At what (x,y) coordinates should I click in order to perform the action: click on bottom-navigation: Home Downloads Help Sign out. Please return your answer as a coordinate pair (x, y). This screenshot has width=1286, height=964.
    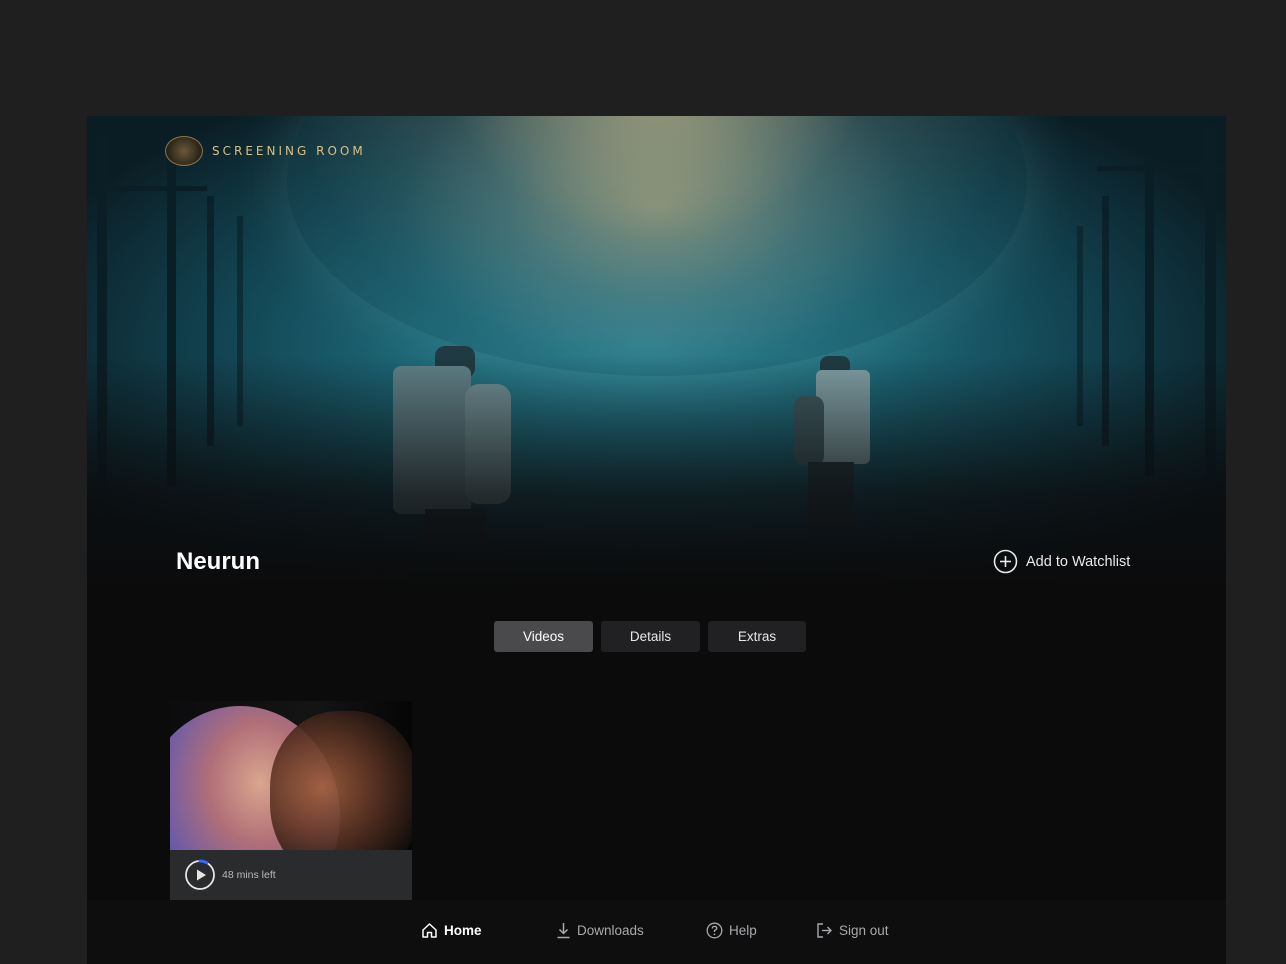
    Looking at the image, I should click on (656, 932).